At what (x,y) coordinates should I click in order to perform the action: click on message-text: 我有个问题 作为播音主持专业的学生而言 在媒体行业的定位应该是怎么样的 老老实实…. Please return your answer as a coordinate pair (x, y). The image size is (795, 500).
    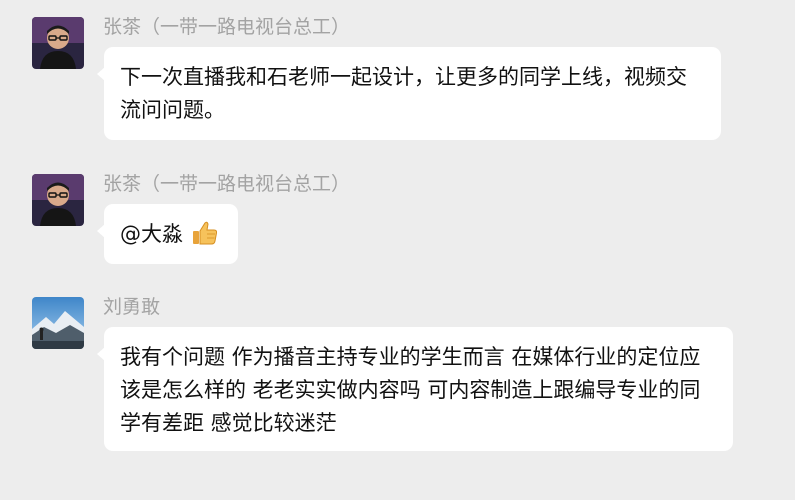
    Looking at the image, I should click on (410, 390).